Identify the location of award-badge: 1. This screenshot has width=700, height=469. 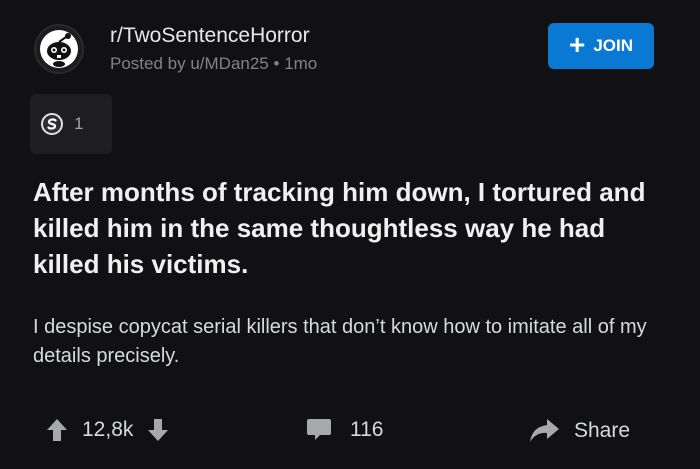
(71, 124).